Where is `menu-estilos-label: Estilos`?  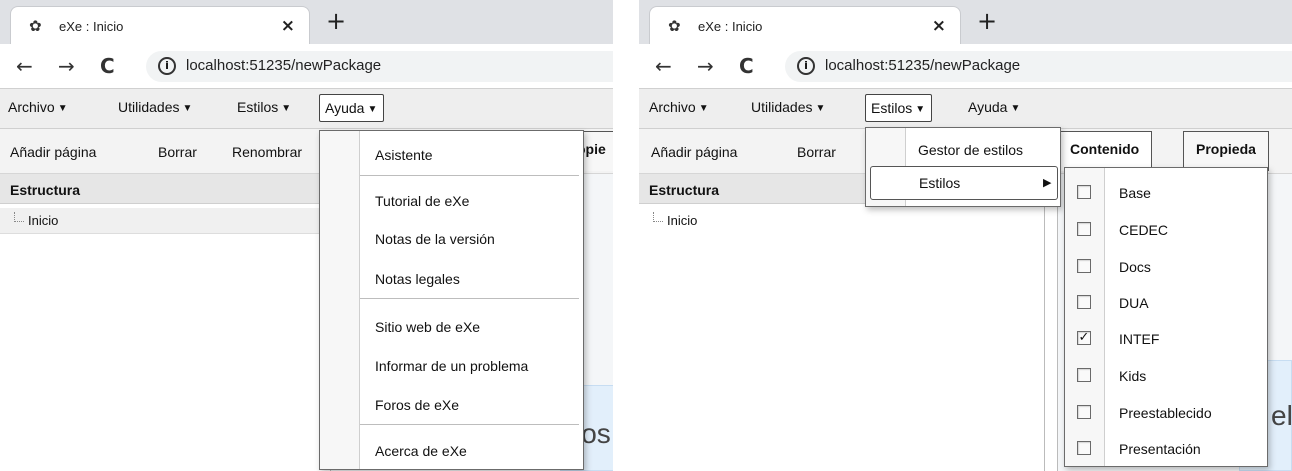
menu-estilos-label: Estilos is located at coordinates (258, 107).